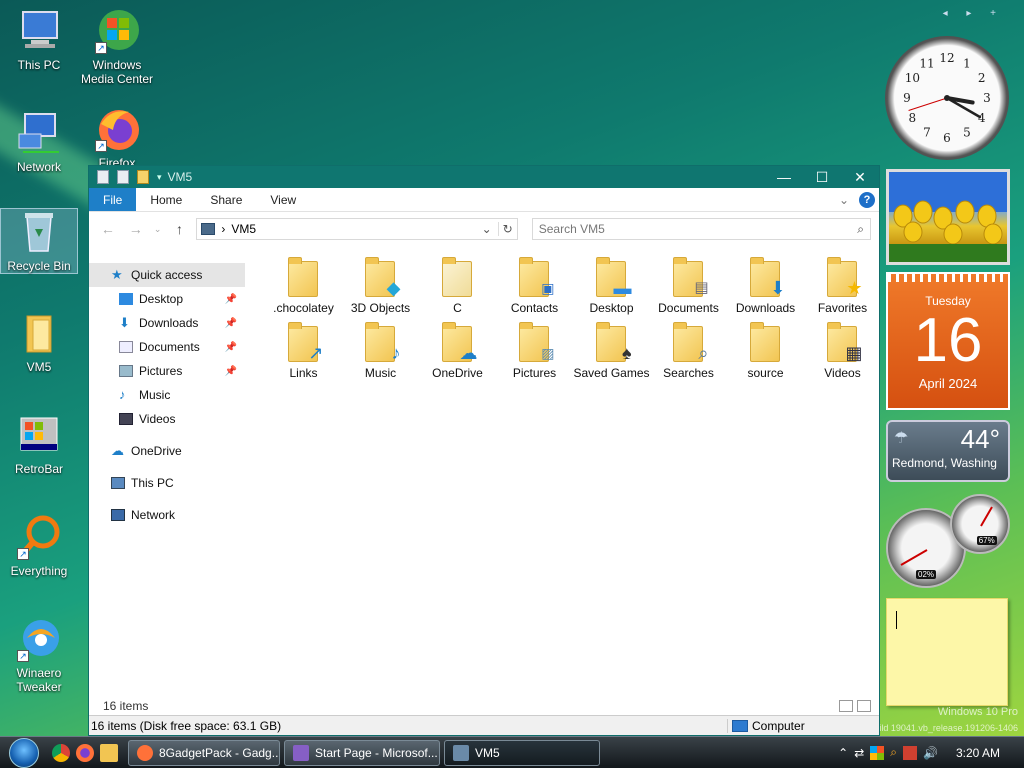 The image size is (1024, 768). I want to click on toolbar-dropdown-icon: ▾, so click(159, 177).